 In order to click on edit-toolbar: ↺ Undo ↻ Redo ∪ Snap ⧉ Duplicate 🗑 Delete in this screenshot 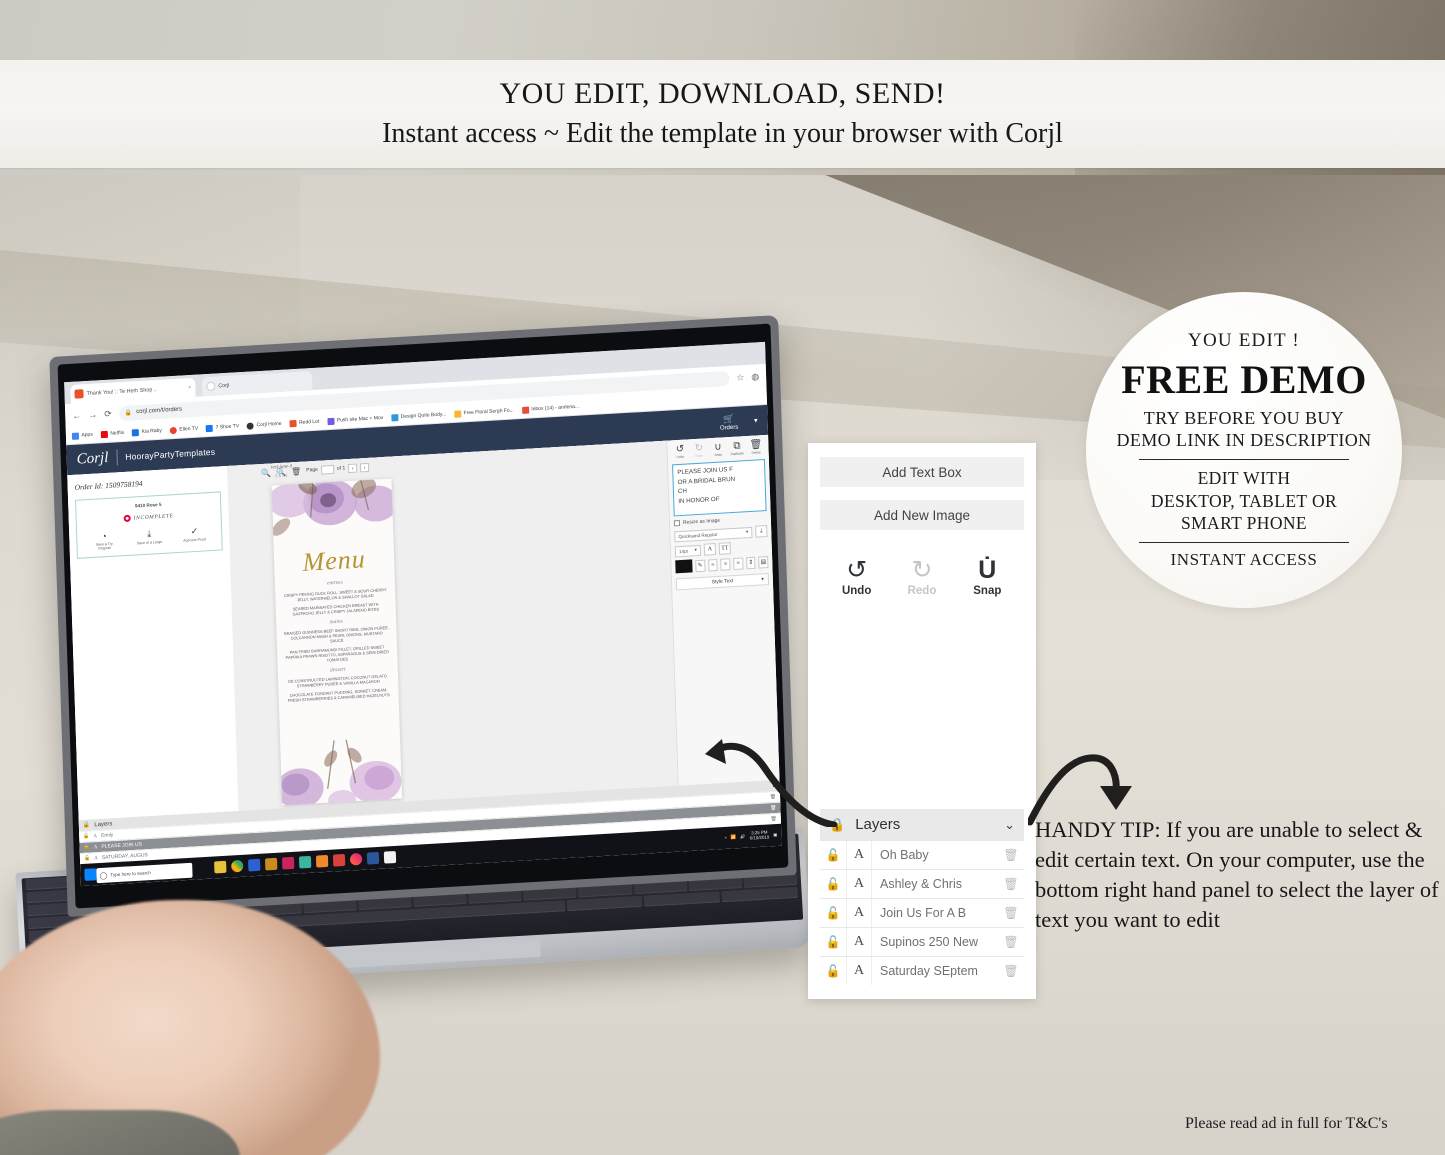, I will do `click(717, 449)`.